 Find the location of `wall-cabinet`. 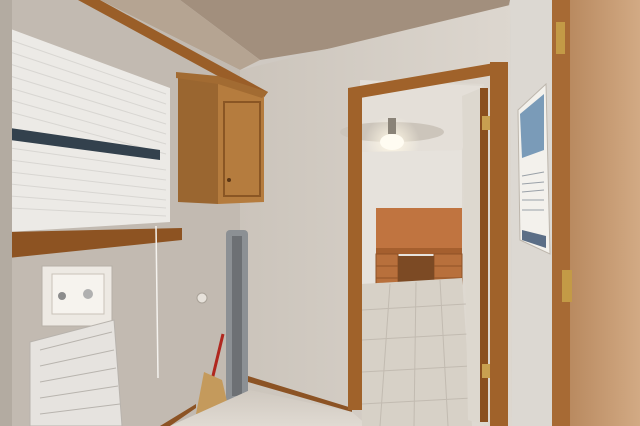

wall-cabinet is located at coordinates (222, 138).